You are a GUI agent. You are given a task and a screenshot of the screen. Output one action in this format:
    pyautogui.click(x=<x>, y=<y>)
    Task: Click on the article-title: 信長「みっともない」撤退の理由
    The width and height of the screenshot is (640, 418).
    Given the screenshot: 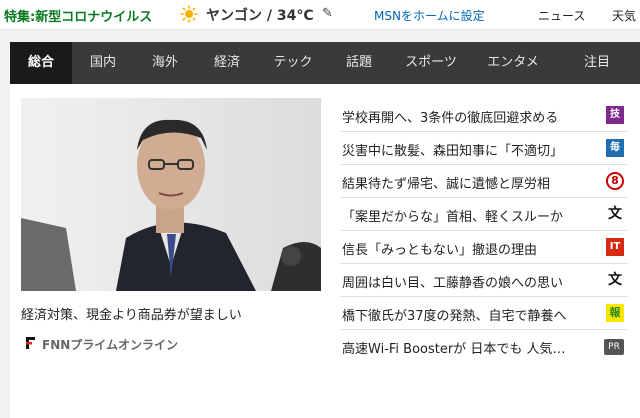 What is the action you would take?
    pyautogui.click(x=469, y=248)
    